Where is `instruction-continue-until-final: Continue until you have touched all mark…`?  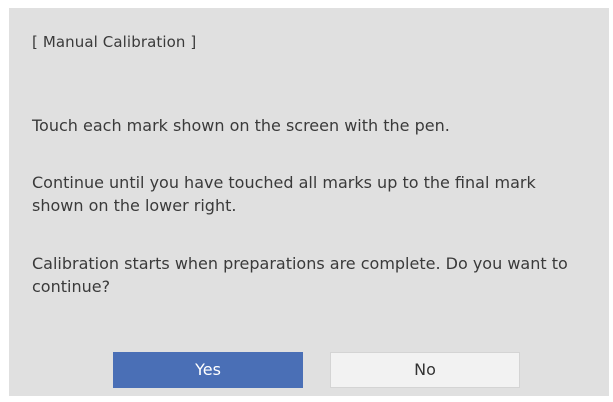 instruction-continue-until-final: Continue until you have touched all mark… is located at coordinates (284, 194).